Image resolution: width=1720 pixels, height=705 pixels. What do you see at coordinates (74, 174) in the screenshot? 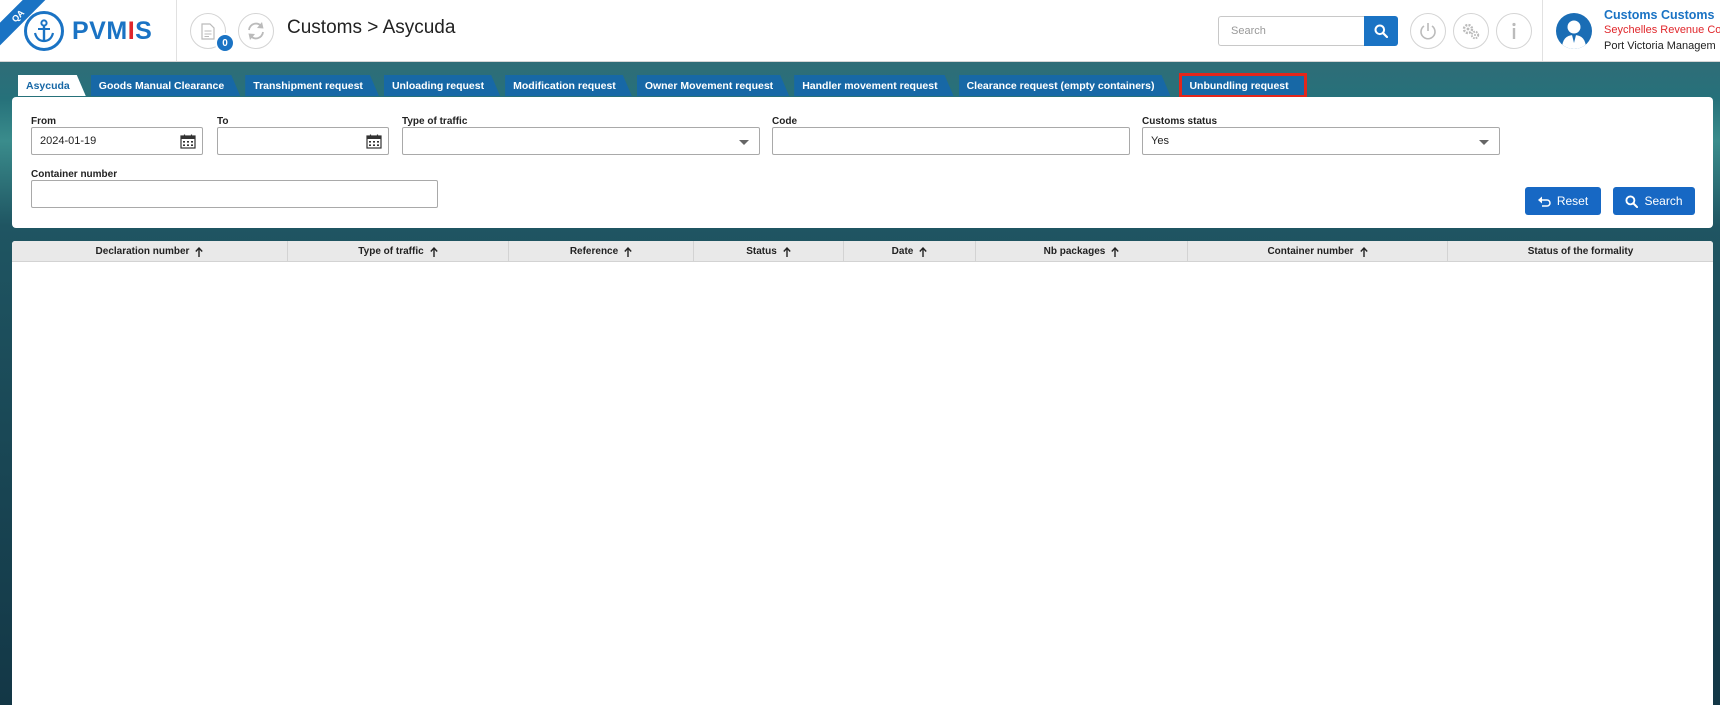
I see `container-number-label: Container number` at bounding box center [74, 174].